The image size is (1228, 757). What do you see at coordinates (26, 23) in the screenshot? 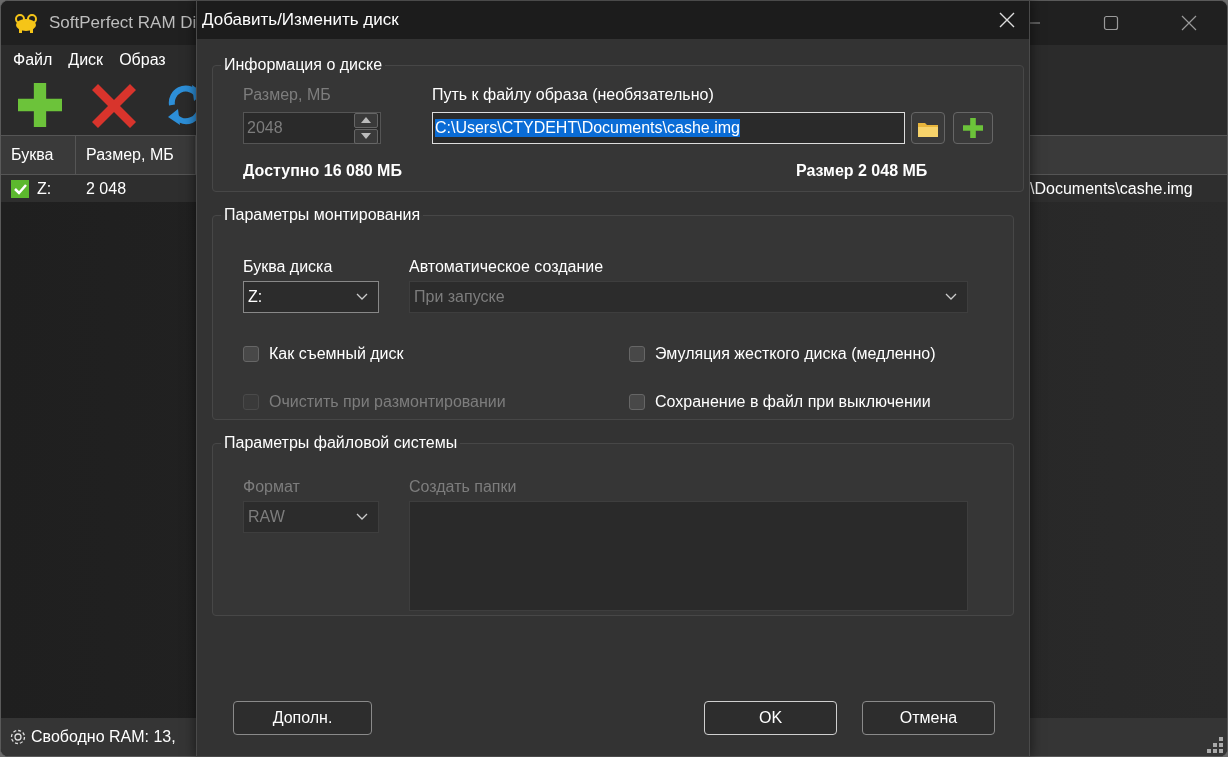
I see `app-logo-icon` at bounding box center [26, 23].